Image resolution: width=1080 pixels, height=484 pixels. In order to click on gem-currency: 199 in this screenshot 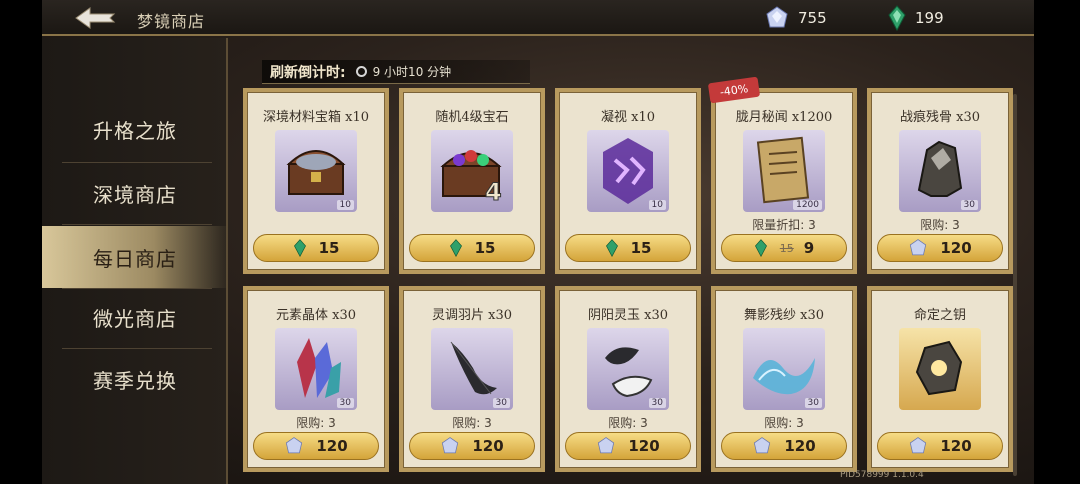, I will do `click(915, 18)`.